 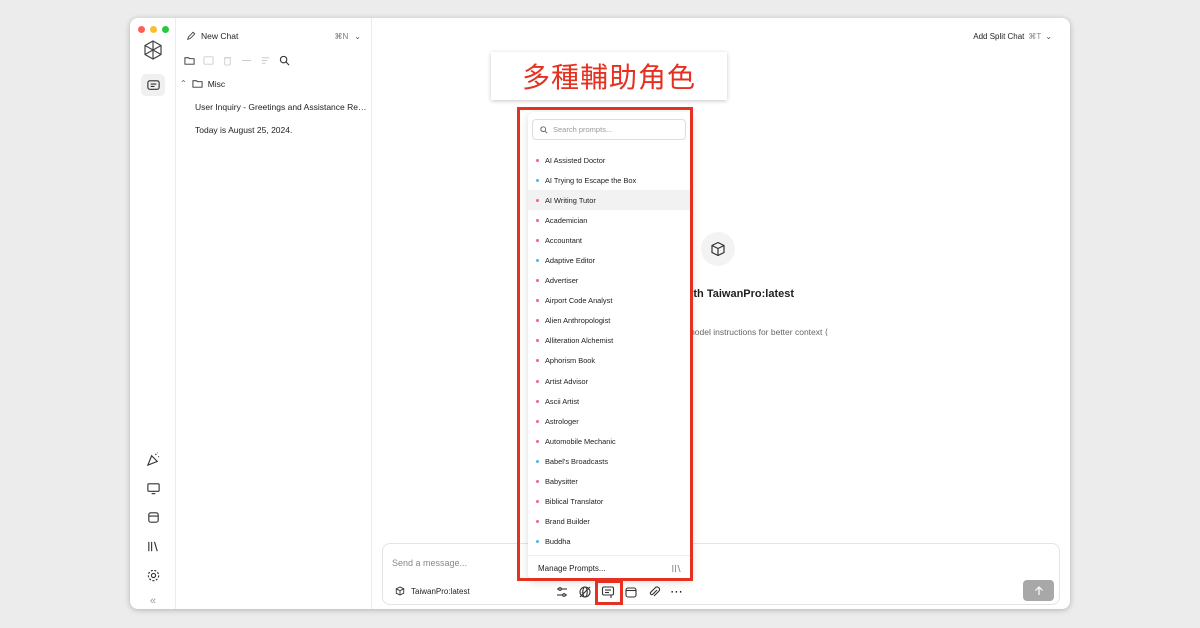 I want to click on new-chat-label: New Chat, so click(x=220, y=36).